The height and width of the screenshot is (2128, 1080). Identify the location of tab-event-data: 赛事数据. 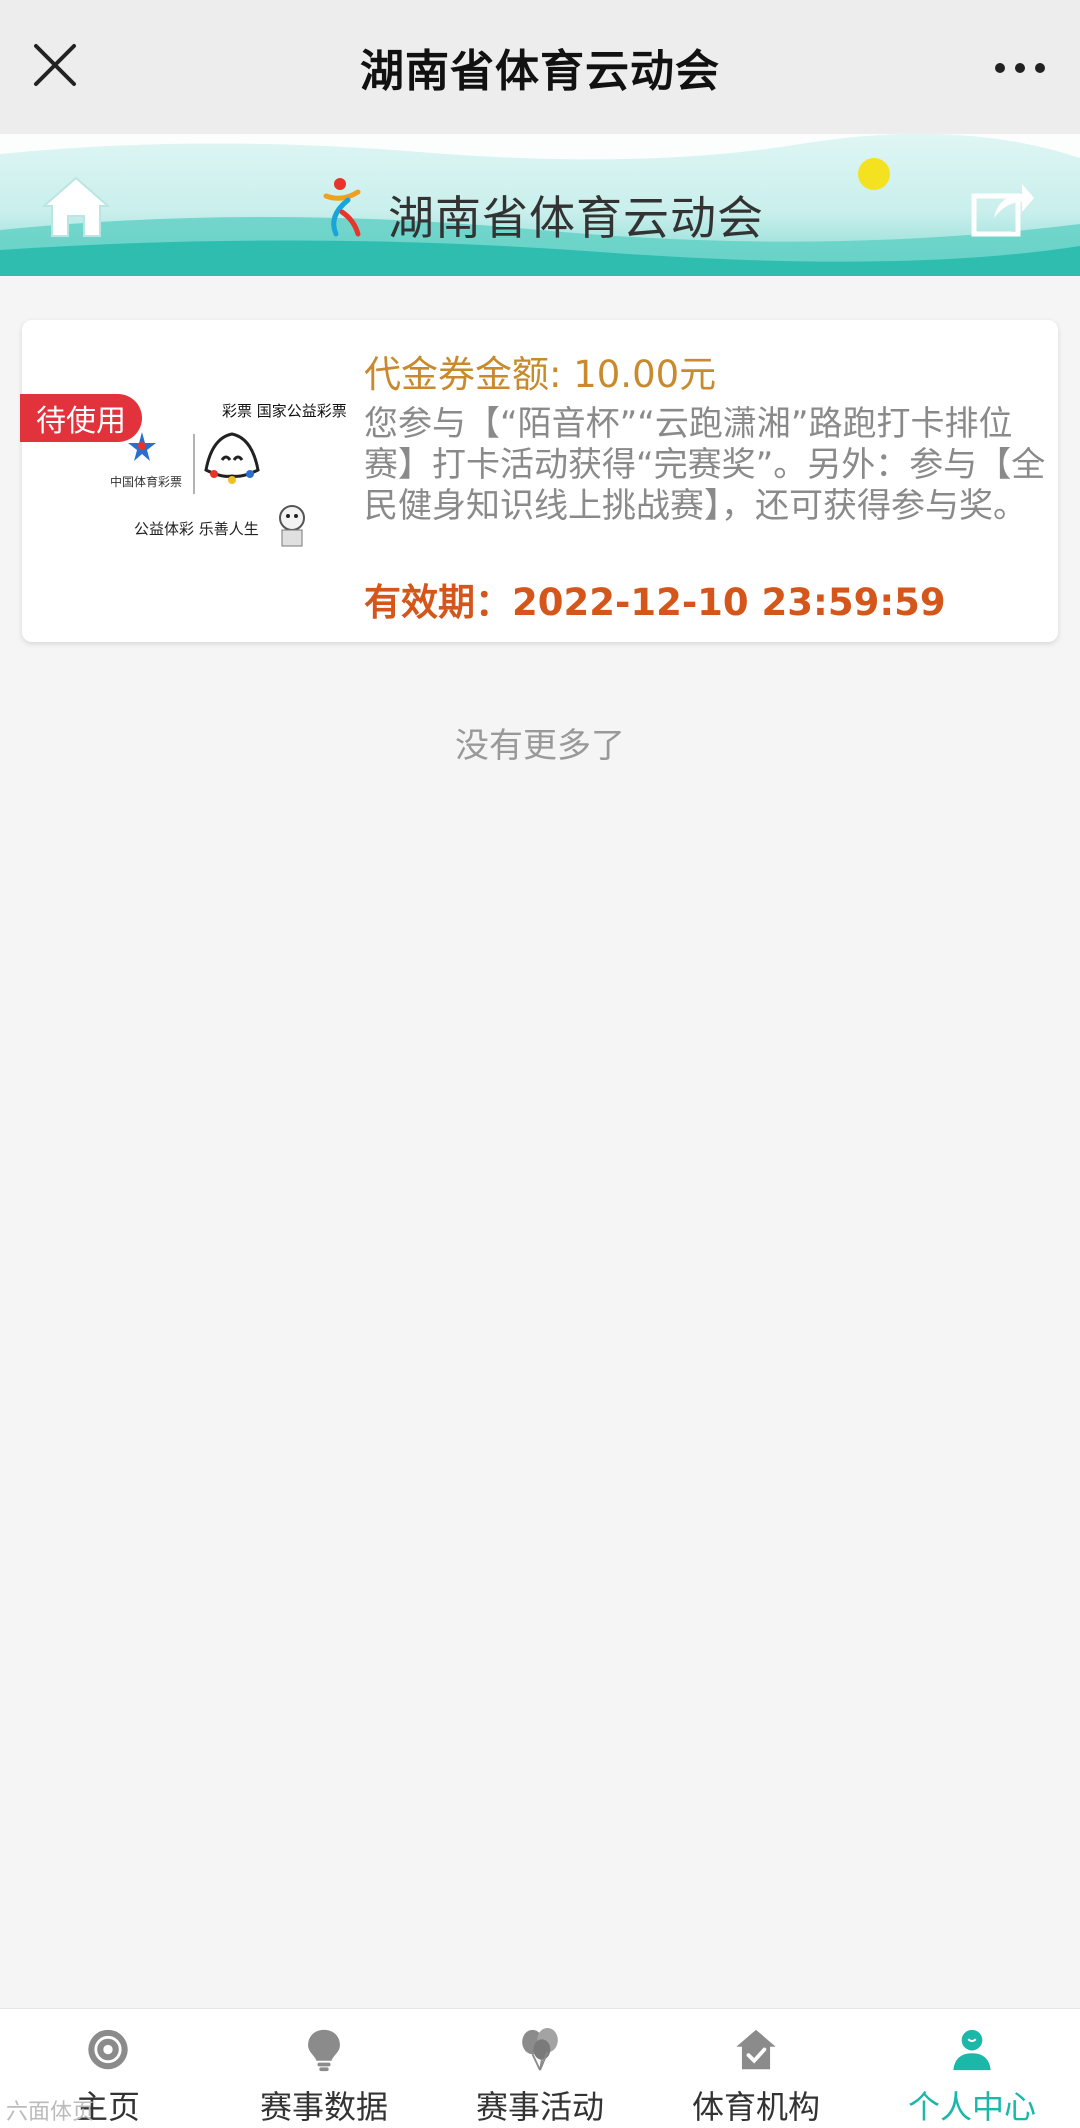
(324, 2068).